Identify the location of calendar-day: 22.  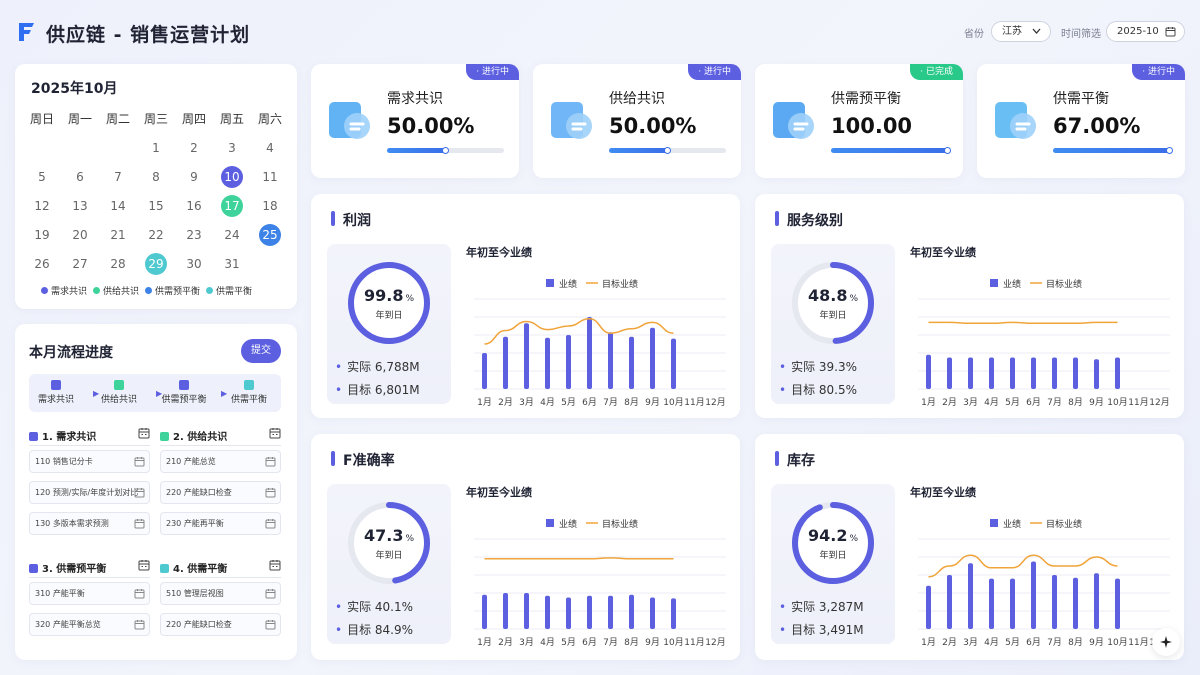
(156, 235).